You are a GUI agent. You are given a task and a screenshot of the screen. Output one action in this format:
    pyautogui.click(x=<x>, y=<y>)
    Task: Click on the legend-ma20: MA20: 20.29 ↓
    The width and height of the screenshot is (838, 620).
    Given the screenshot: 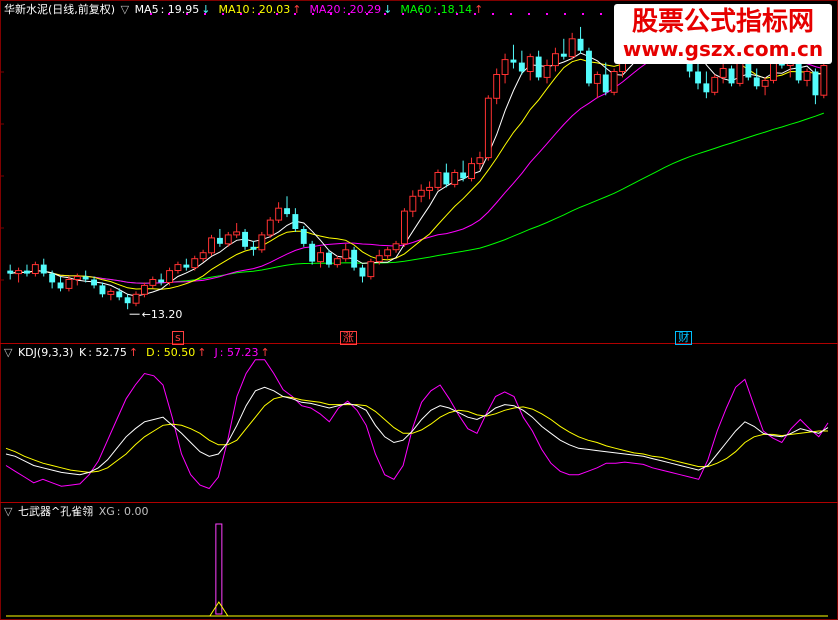 What is the action you would take?
    pyautogui.click(x=351, y=9)
    